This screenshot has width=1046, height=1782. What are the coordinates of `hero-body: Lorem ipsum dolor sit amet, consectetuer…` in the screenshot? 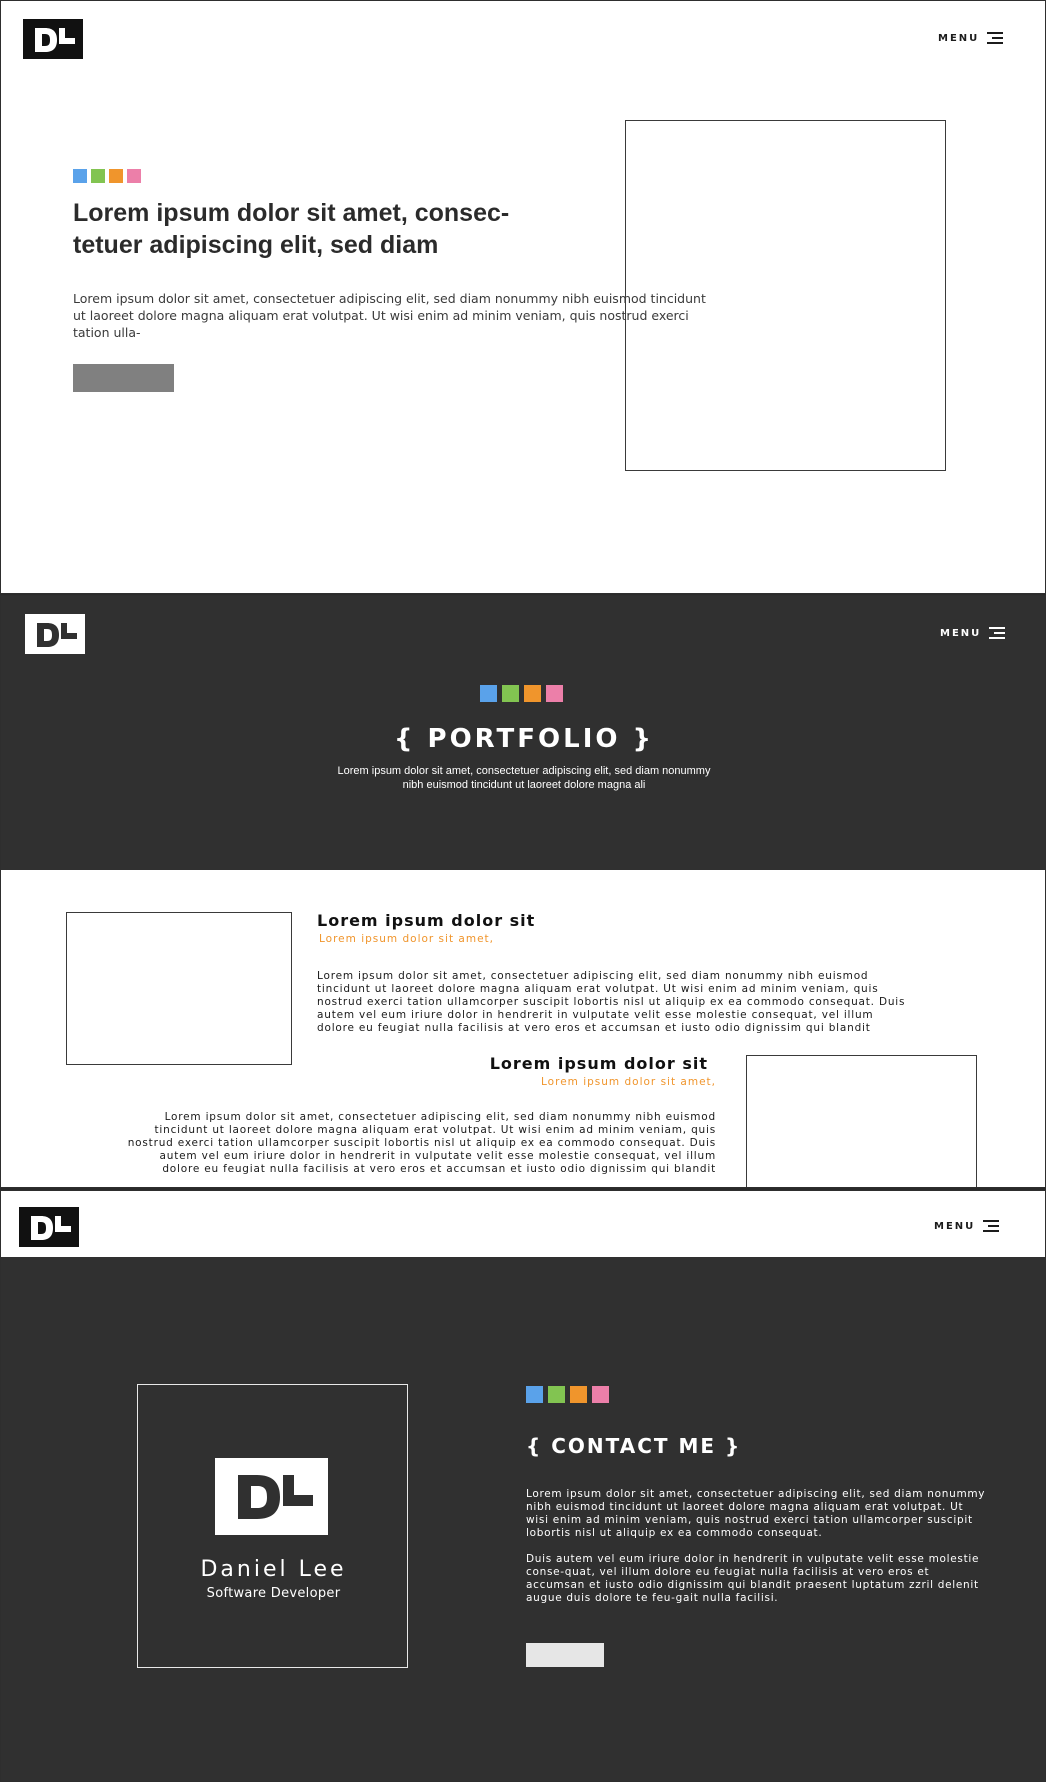 It's located at (389, 315).